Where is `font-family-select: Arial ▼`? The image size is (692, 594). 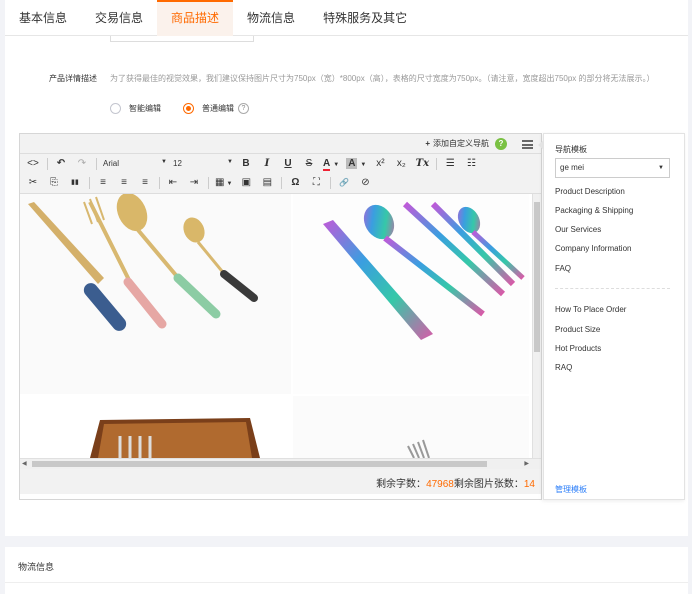
font-family-select: Arial ▼ is located at coordinates (135, 163).